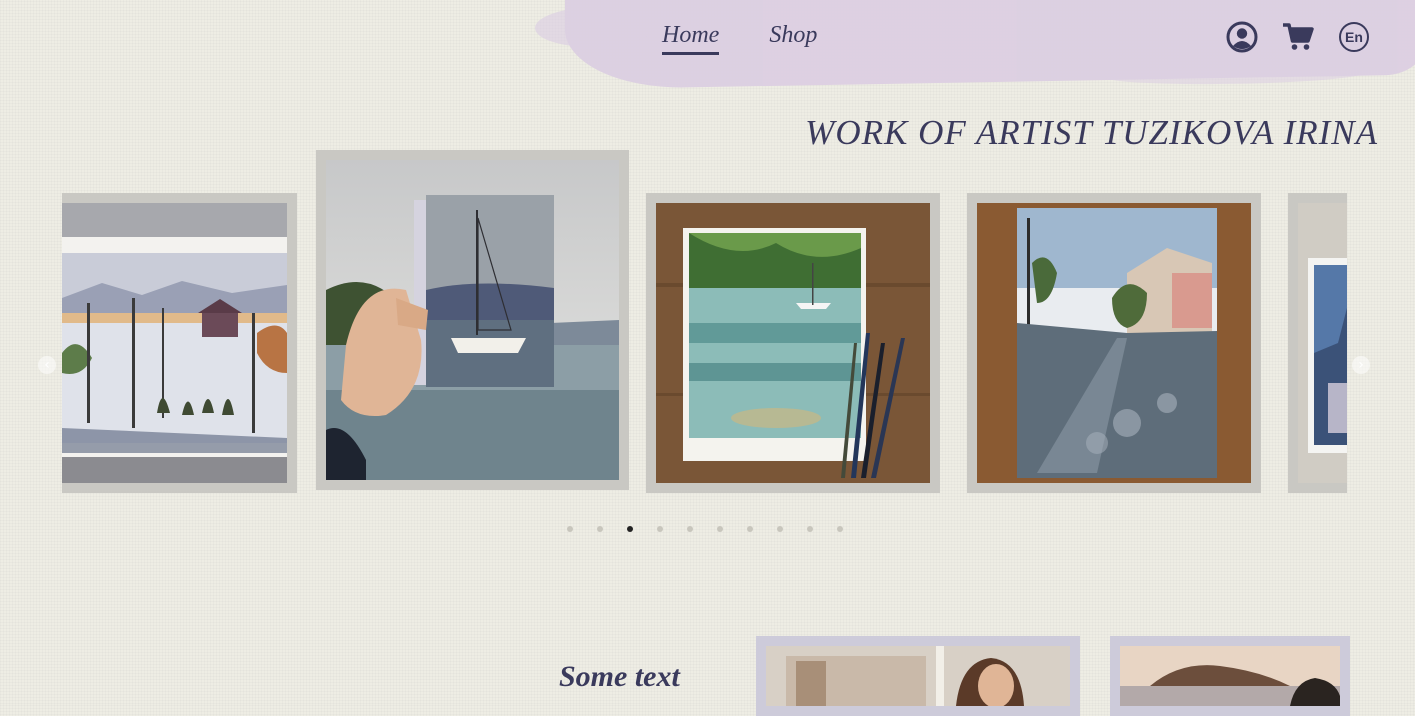 The height and width of the screenshot is (716, 1415). I want to click on language-icon: En, so click(1354, 37).